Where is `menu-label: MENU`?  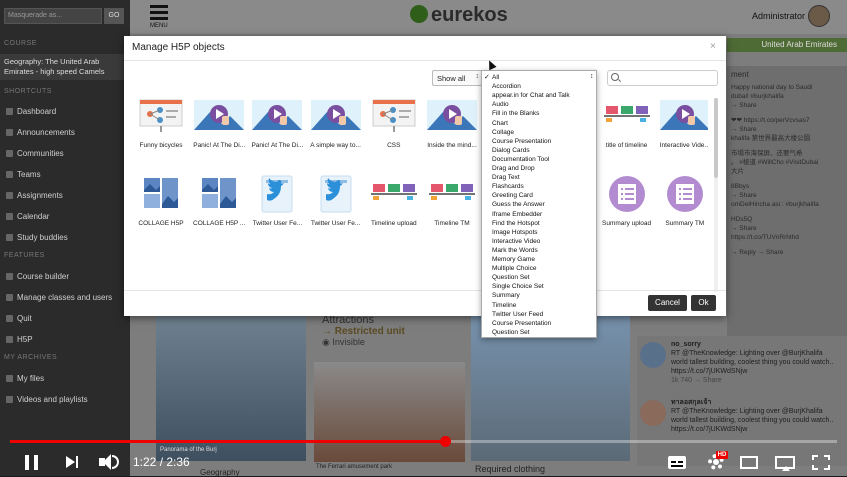
menu-label: MENU is located at coordinates (159, 26).